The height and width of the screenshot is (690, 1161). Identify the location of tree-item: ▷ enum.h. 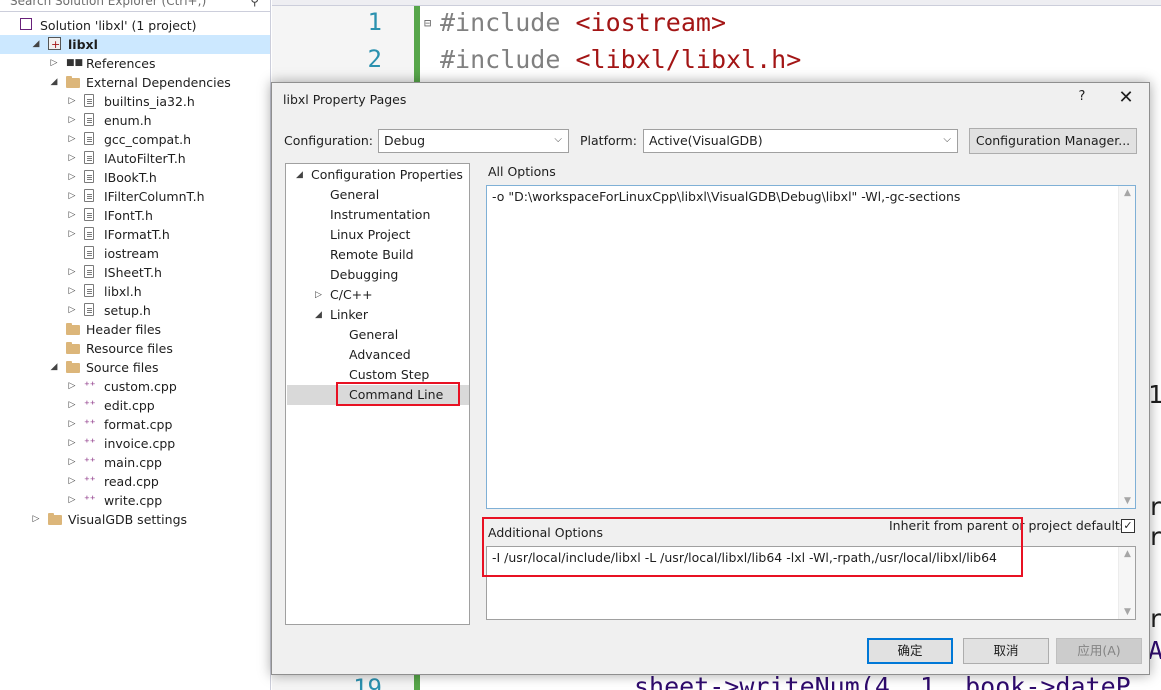
(135, 120).